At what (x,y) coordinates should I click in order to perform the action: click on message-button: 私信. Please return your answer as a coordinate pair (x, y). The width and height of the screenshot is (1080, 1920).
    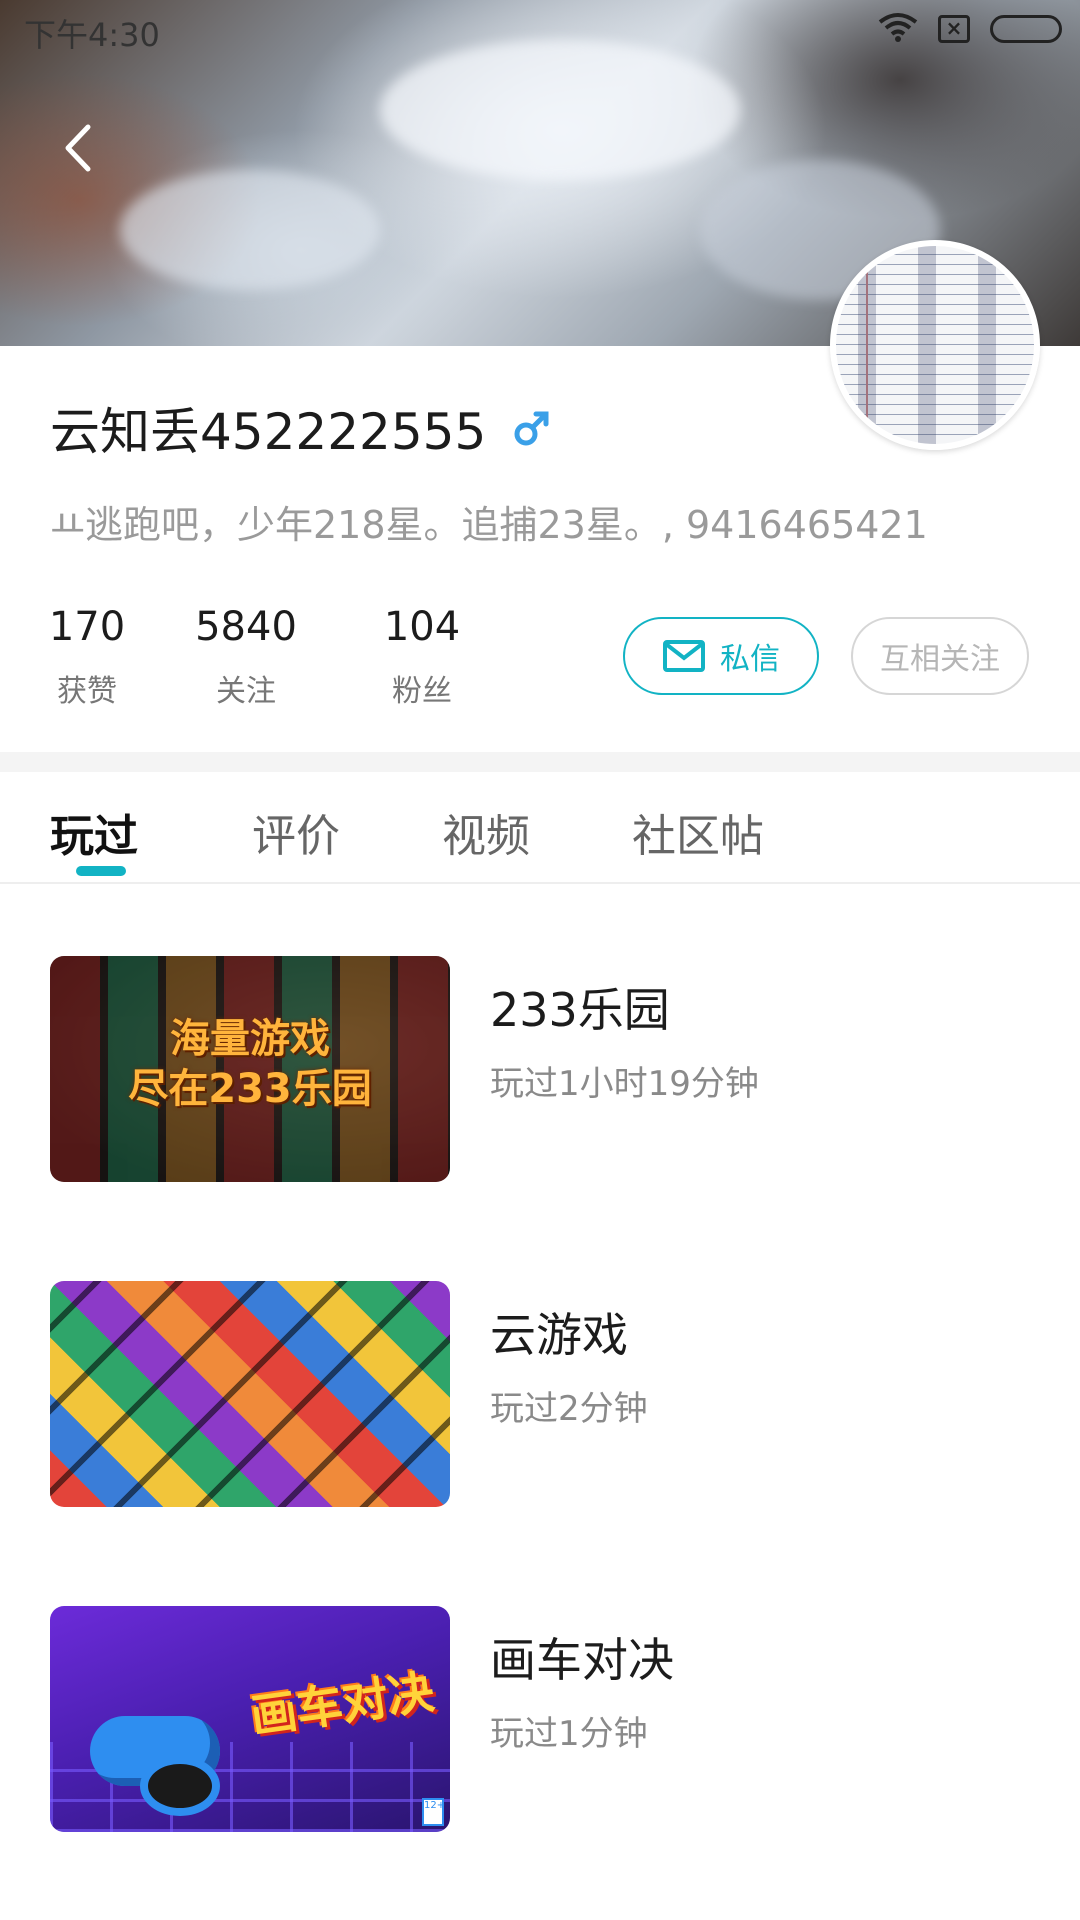
    Looking at the image, I should click on (721, 656).